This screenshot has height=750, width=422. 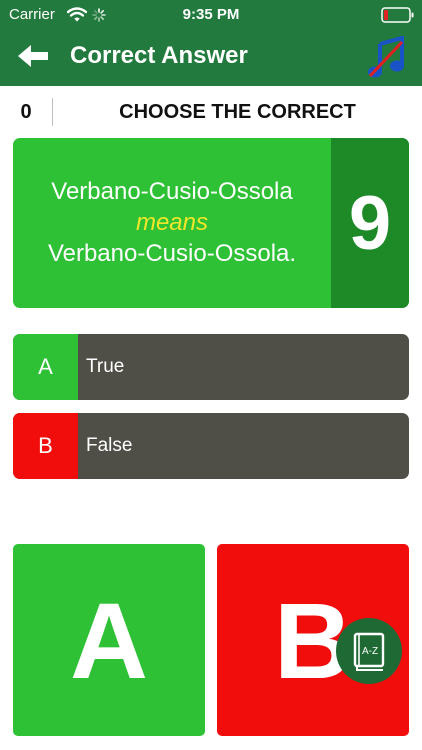 I want to click on nav-bar: Correct Answer, so click(x=211, y=58).